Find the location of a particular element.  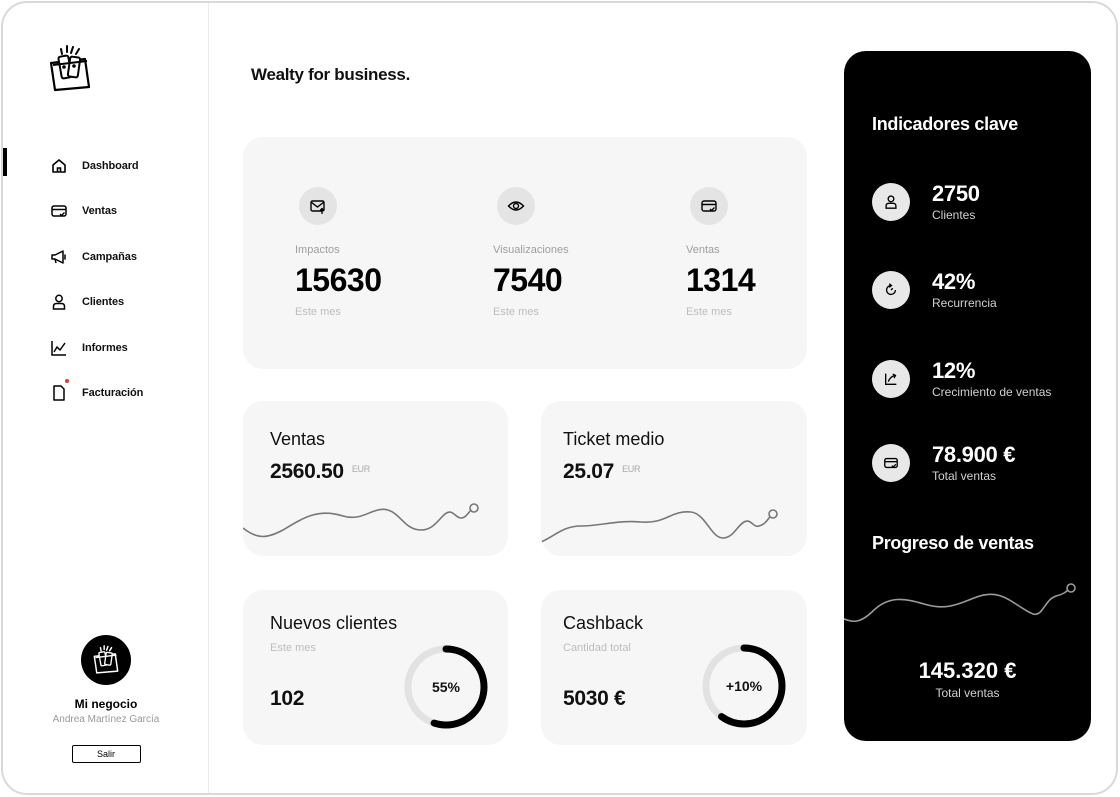

user-name: Andrea Martínez García is located at coordinates (106, 719).